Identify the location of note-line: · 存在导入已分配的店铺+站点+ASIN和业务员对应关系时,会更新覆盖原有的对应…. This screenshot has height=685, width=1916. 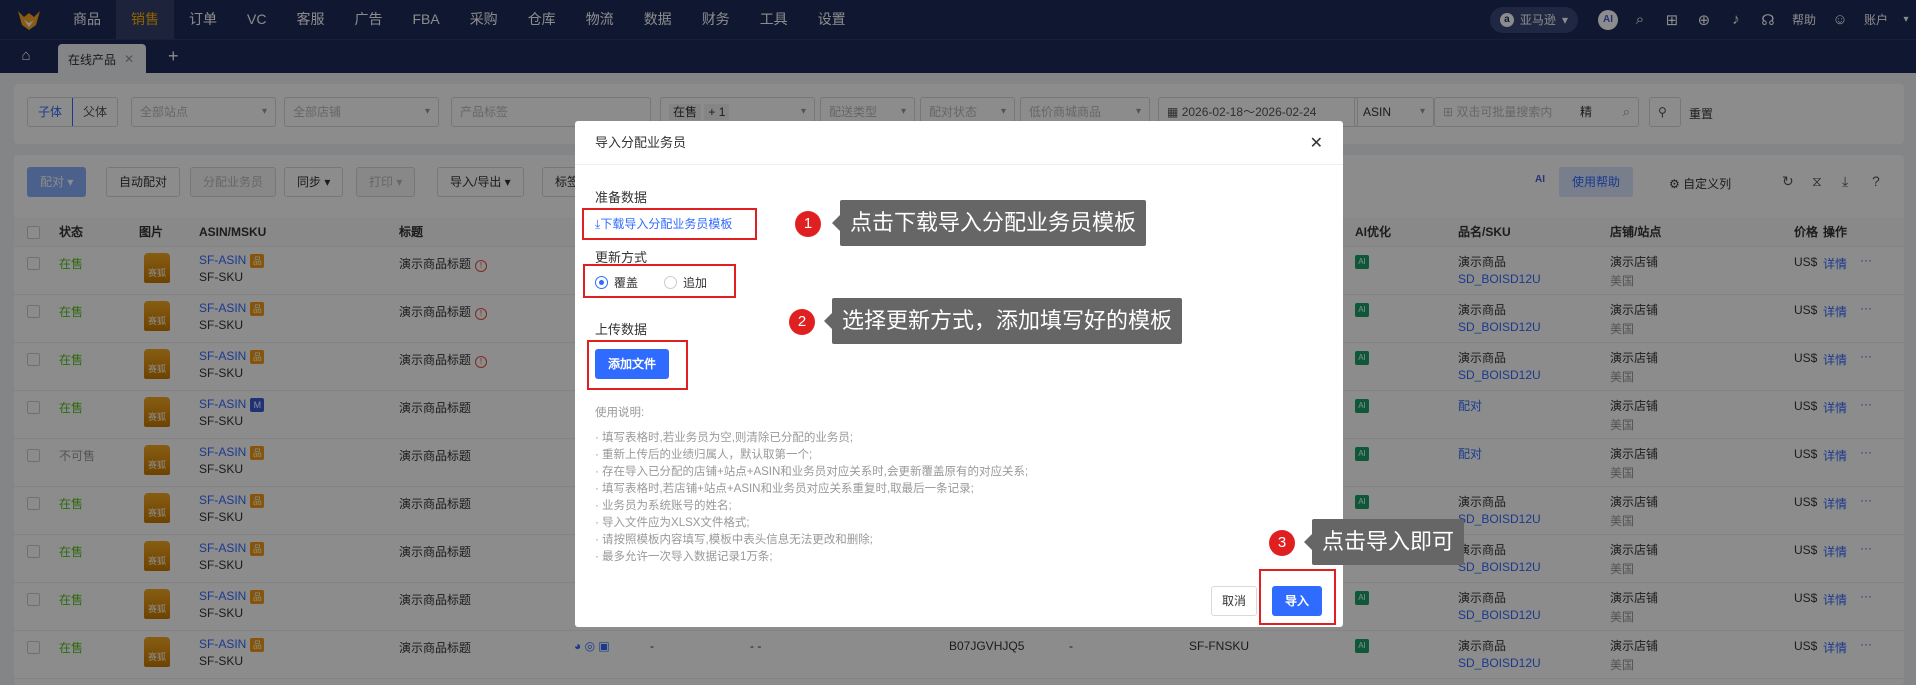
(812, 472).